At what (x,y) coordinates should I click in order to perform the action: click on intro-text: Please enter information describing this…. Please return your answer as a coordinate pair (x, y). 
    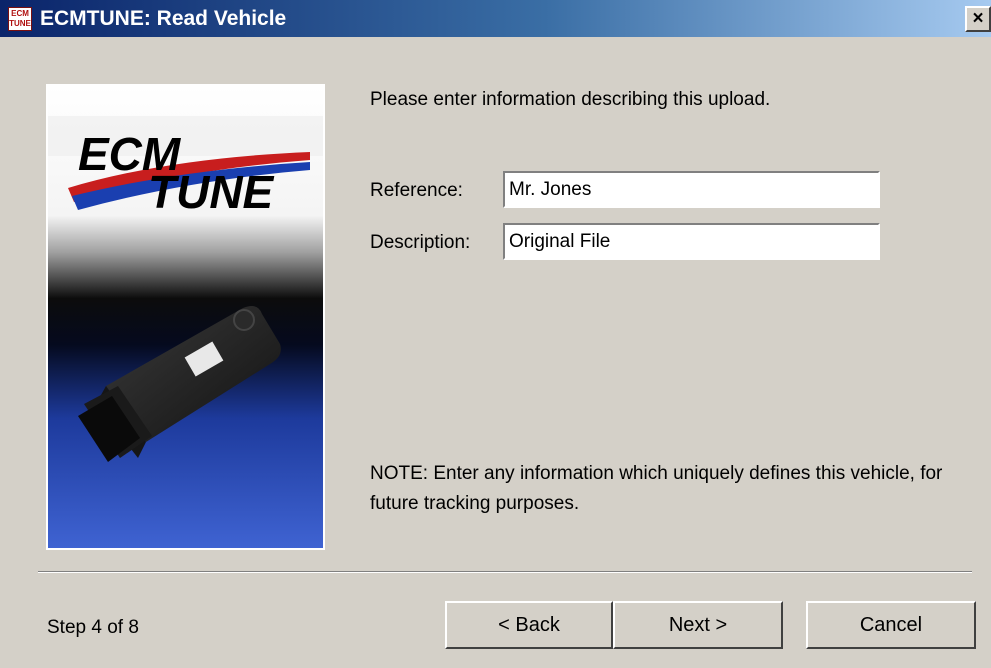
    Looking at the image, I should click on (570, 99).